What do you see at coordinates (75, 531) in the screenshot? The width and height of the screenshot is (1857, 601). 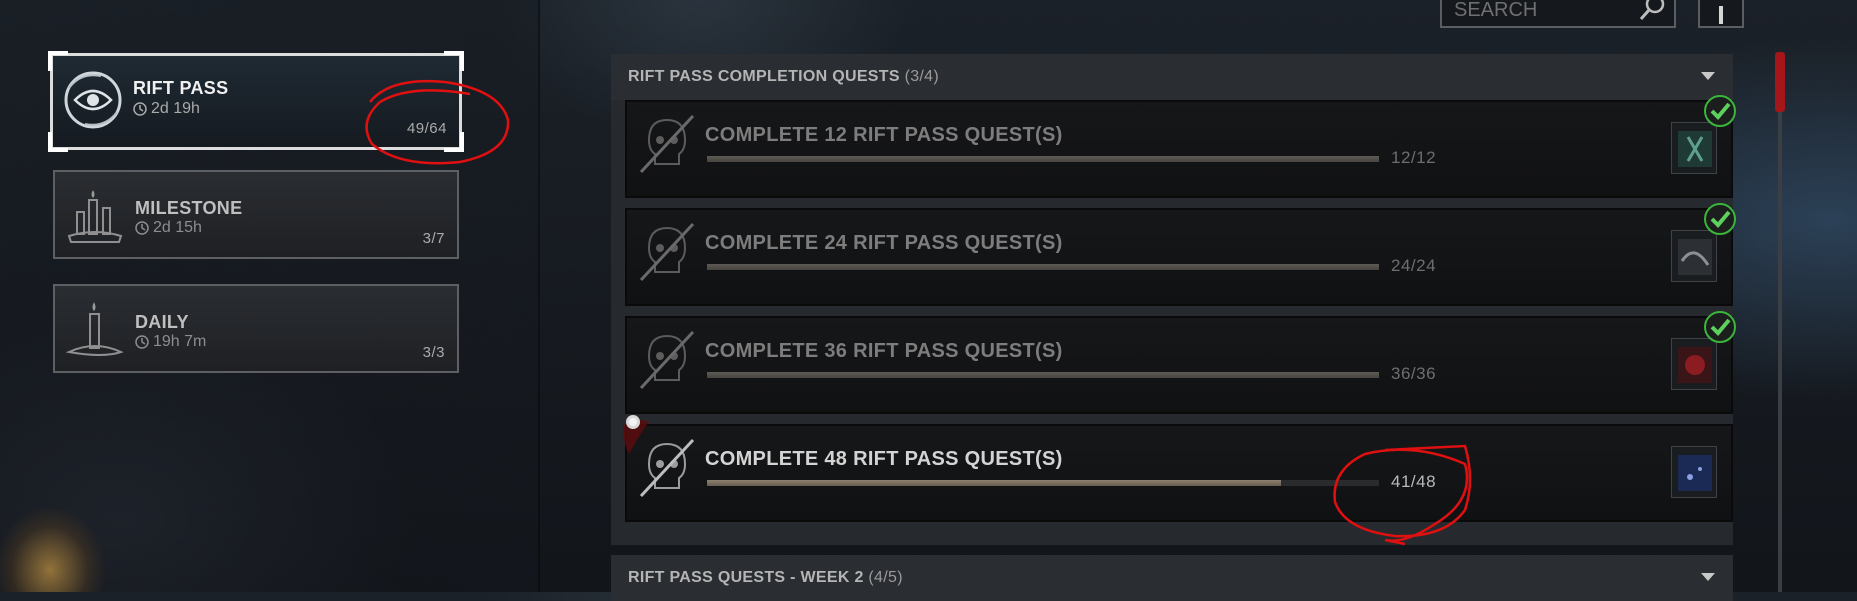 I see `candle-glow-decoration` at bounding box center [75, 531].